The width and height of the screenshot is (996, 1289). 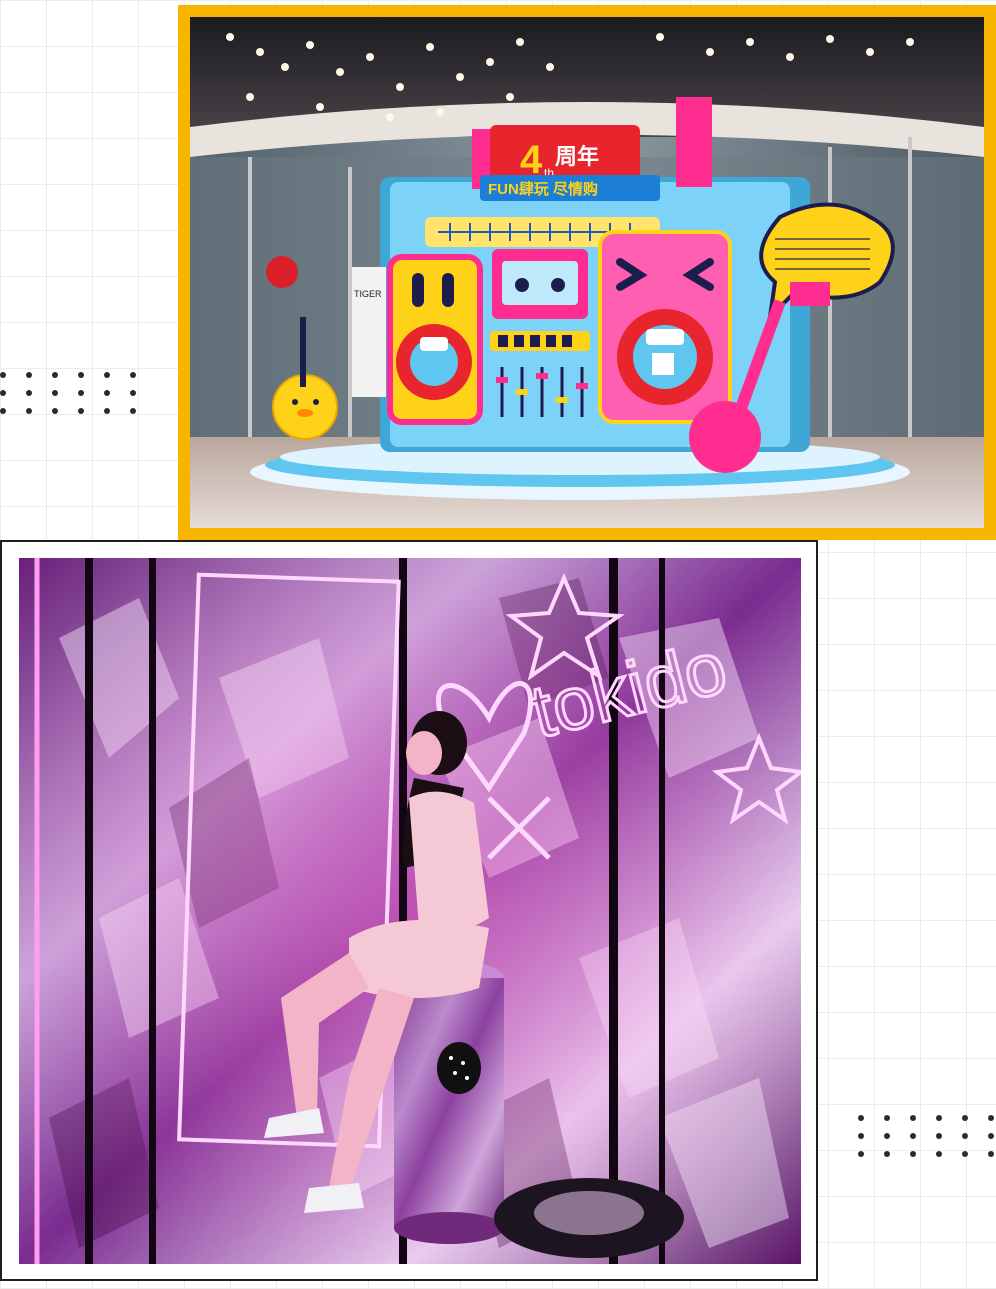 I want to click on dot-pattern-right, so click(x=927, y=1136).